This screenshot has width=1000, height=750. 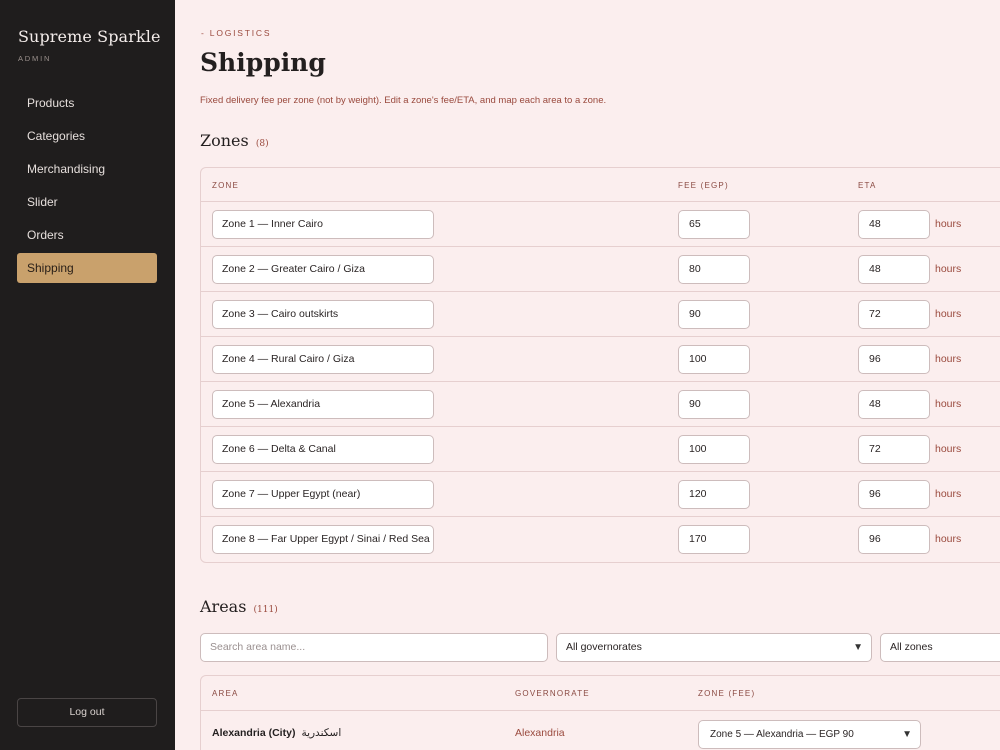 I want to click on zone-name-input: Zone 1 — Inner Cairo, so click(x=323, y=224).